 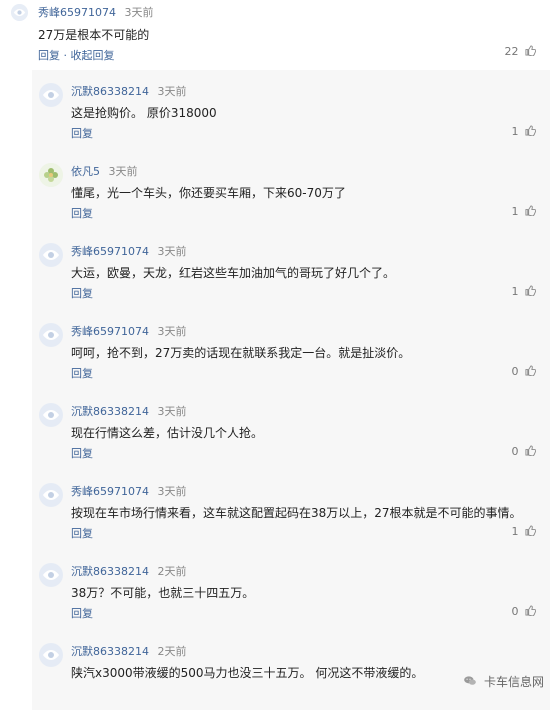 What do you see at coordinates (470, 681) in the screenshot?
I see `wechat-icon` at bounding box center [470, 681].